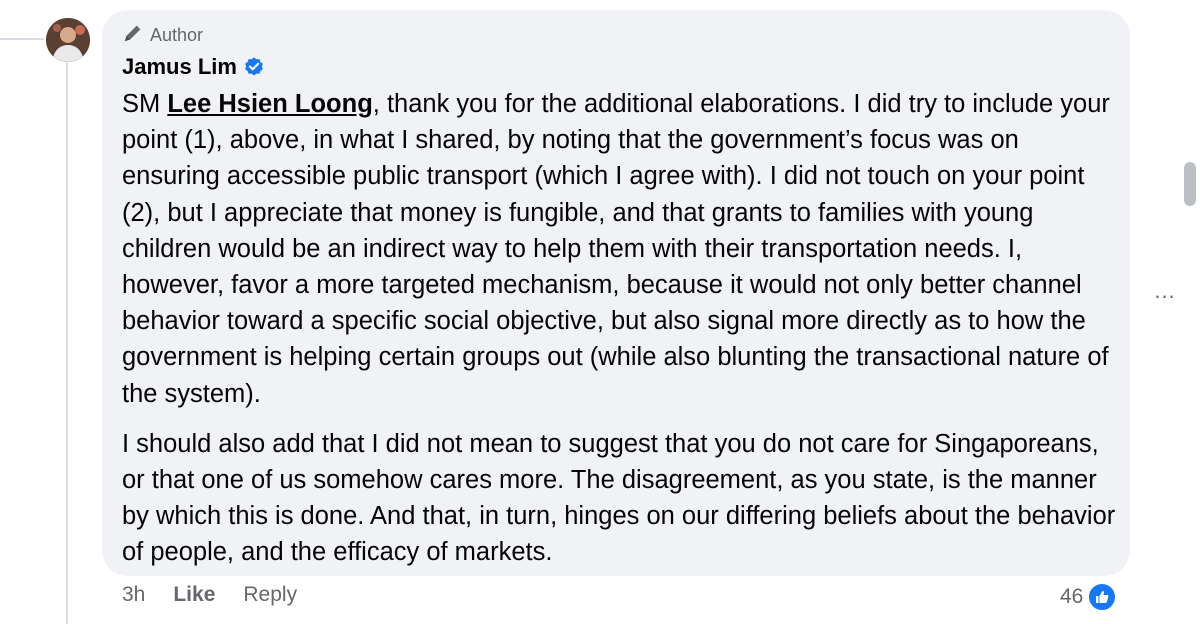 Image resolution: width=1200 pixels, height=624 pixels. Describe the element at coordinates (179, 67) in the screenshot. I see `author-name: Jamus Lim` at that location.